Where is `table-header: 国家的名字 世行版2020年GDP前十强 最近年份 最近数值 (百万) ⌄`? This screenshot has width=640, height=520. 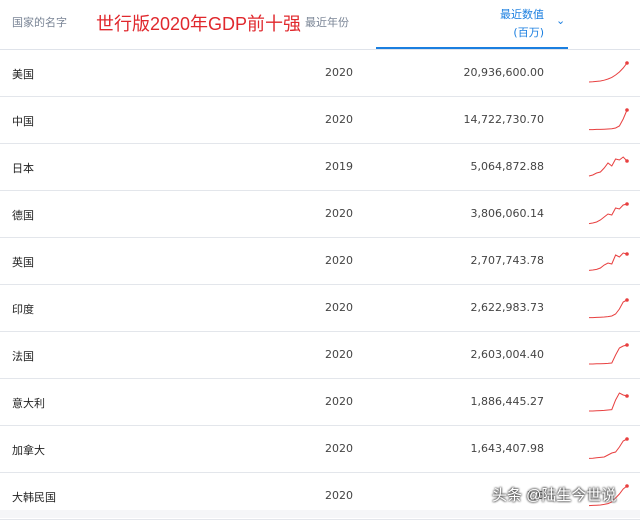 table-header: 国家的名字 世行版2020年GDP前十强 最近年份 最近数值 (百万) ⌄ is located at coordinates (320, 25).